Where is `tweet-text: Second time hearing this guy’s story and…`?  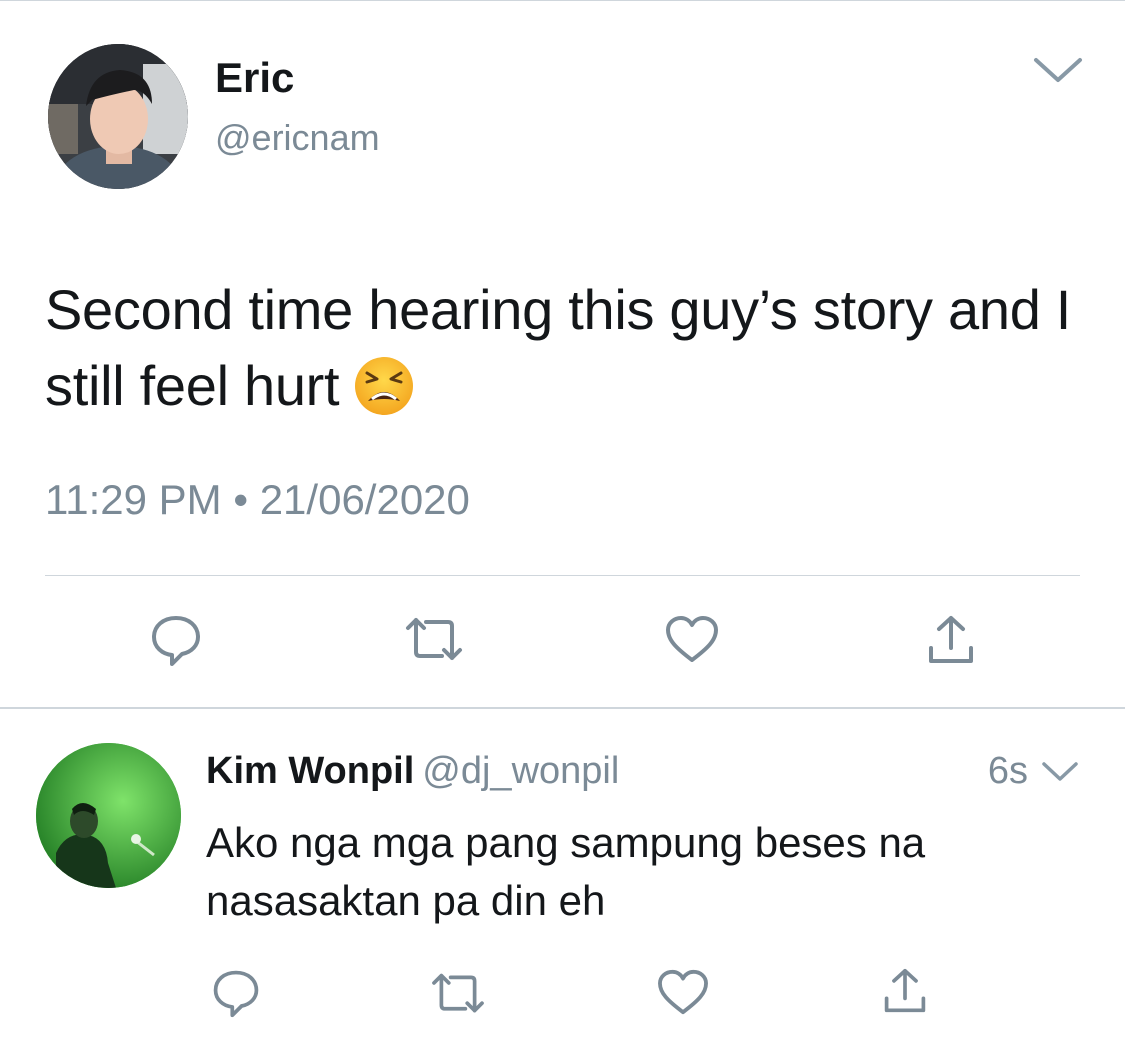 tweet-text: Second time hearing this guy’s story and… is located at coordinates (565, 348).